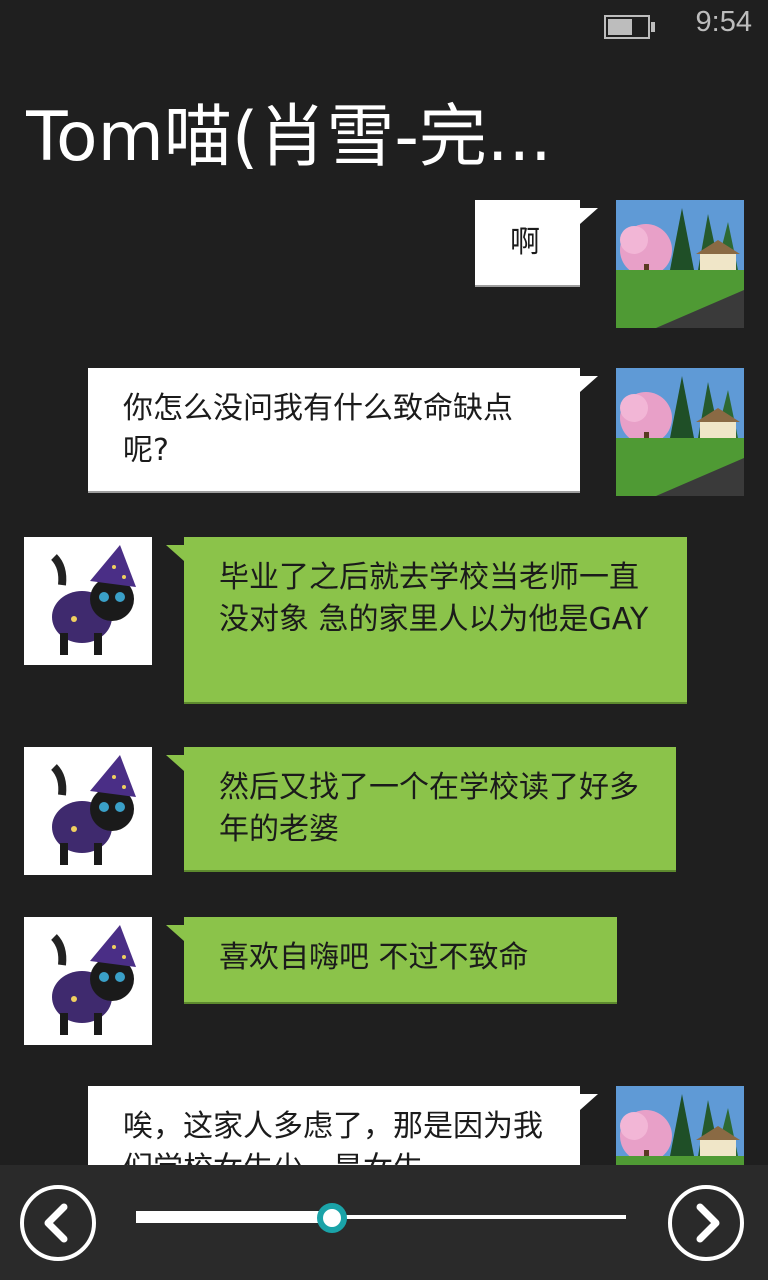 This screenshot has width=768, height=1280. Describe the element at coordinates (384, 1222) in the screenshot. I see `playback-bar` at that location.